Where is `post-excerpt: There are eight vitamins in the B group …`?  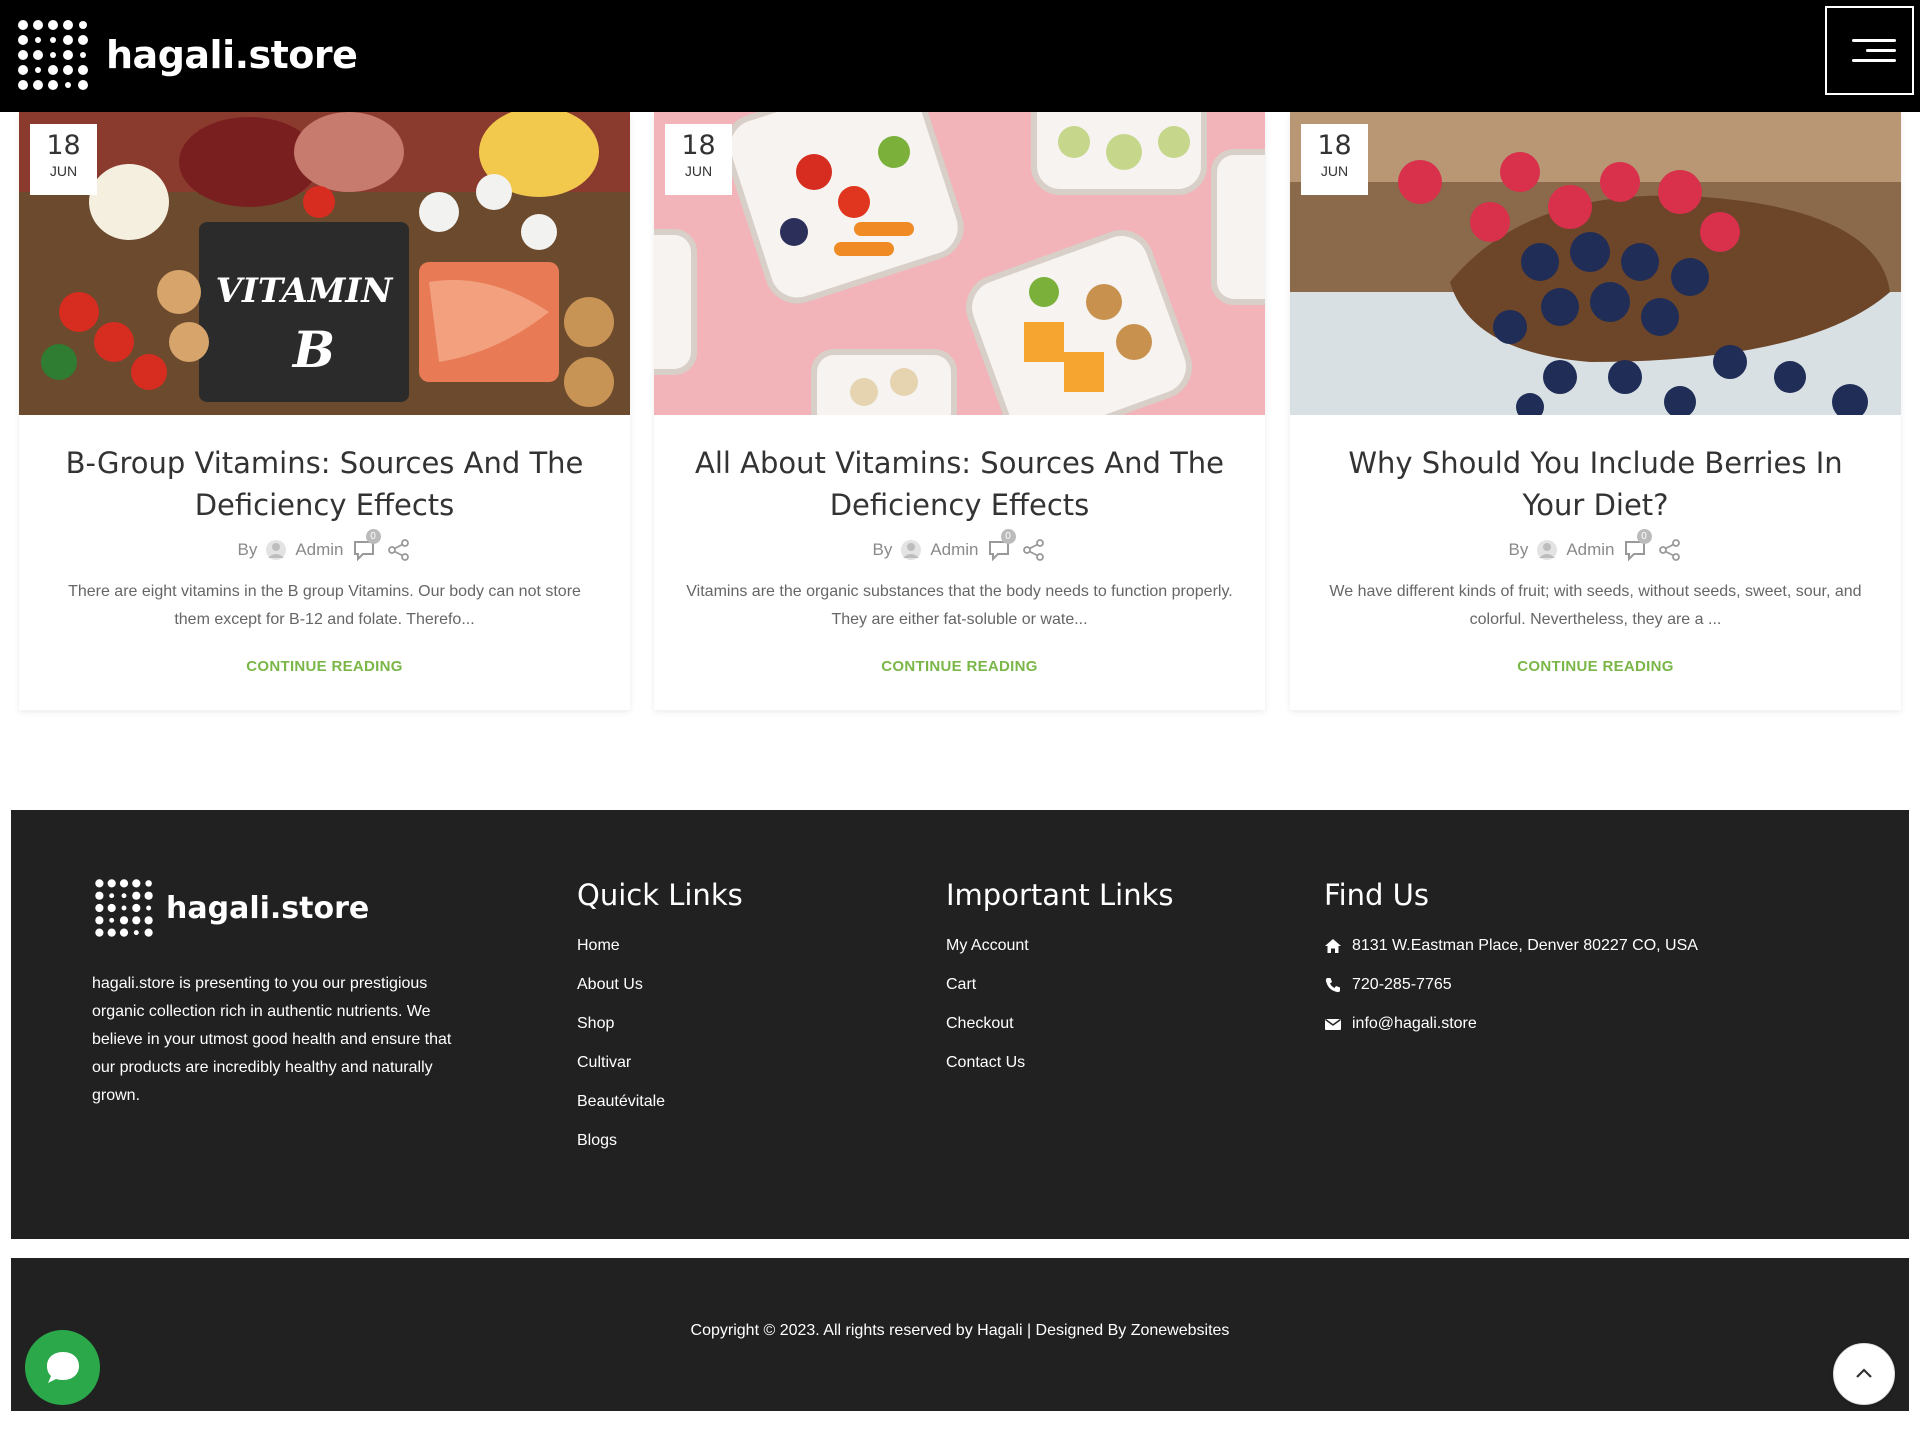
post-excerpt: There are eight vitamins in the B group … is located at coordinates (324, 605).